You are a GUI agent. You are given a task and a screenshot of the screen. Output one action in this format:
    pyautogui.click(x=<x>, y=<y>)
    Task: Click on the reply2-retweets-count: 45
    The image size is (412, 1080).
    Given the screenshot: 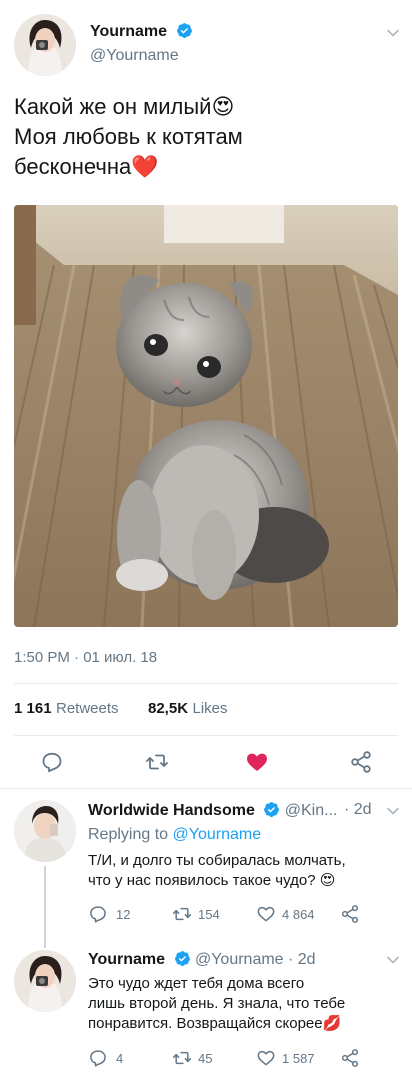 What is the action you would take?
    pyautogui.click(x=205, y=1058)
    